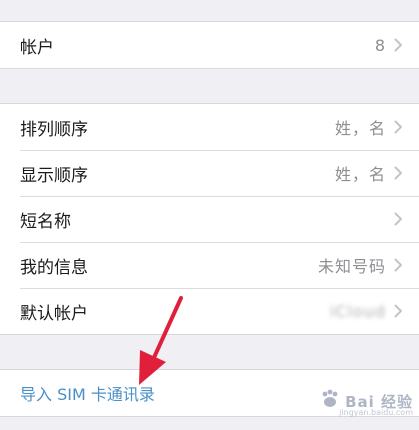  What do you see at coordinates (376, 412) in the screenshot?
I see `watermark-url: jingyan.baidu.com` at bounding box center [376, 412].